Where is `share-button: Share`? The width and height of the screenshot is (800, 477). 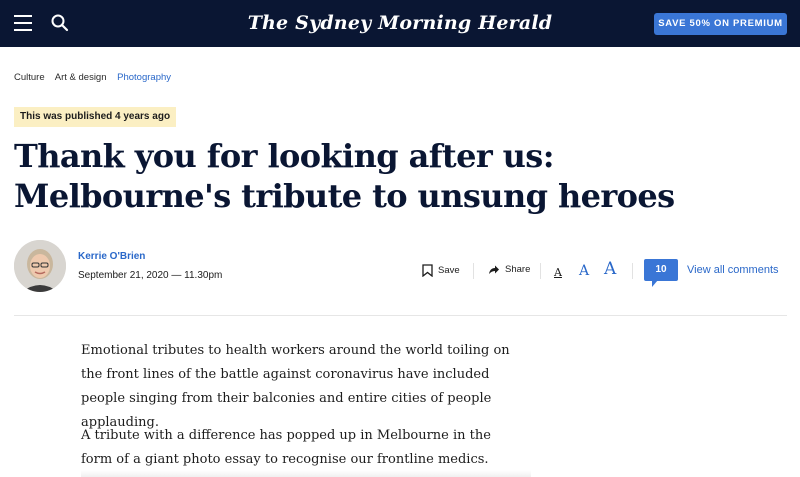
share-button: Share is located at coordinates (509, 269).